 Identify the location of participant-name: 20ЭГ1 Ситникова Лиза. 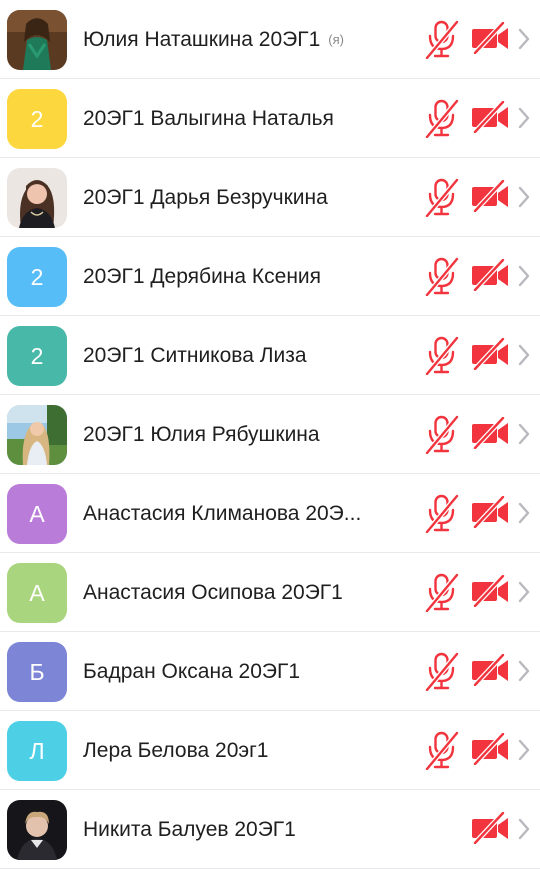
(195, 355).